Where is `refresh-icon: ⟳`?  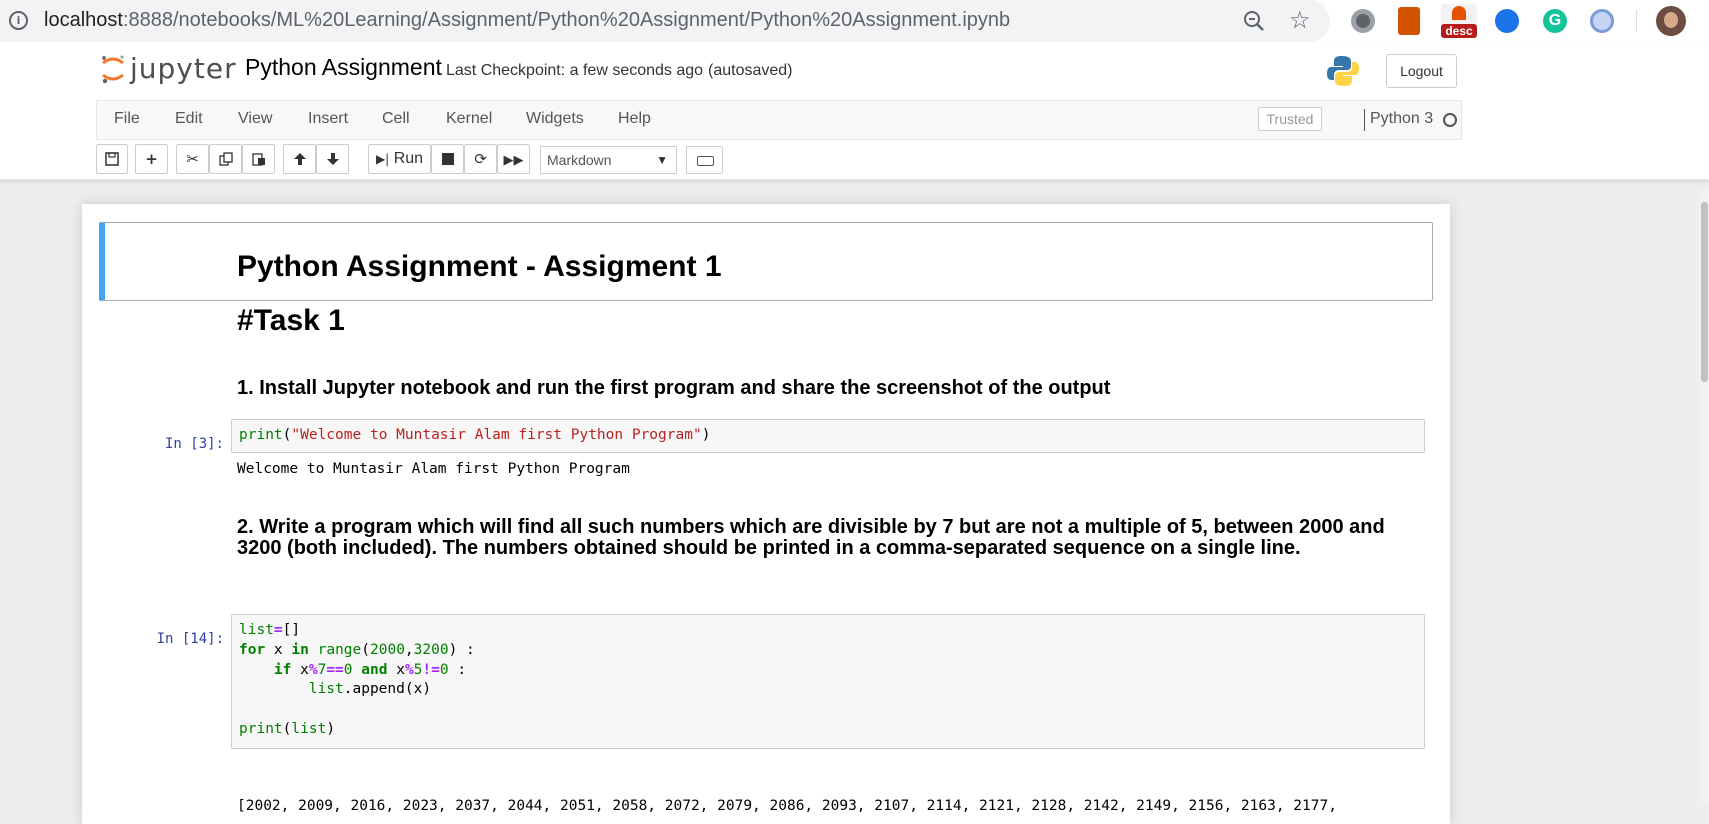 refresh-icon: ⟳ is located at coordinates (480, 159).